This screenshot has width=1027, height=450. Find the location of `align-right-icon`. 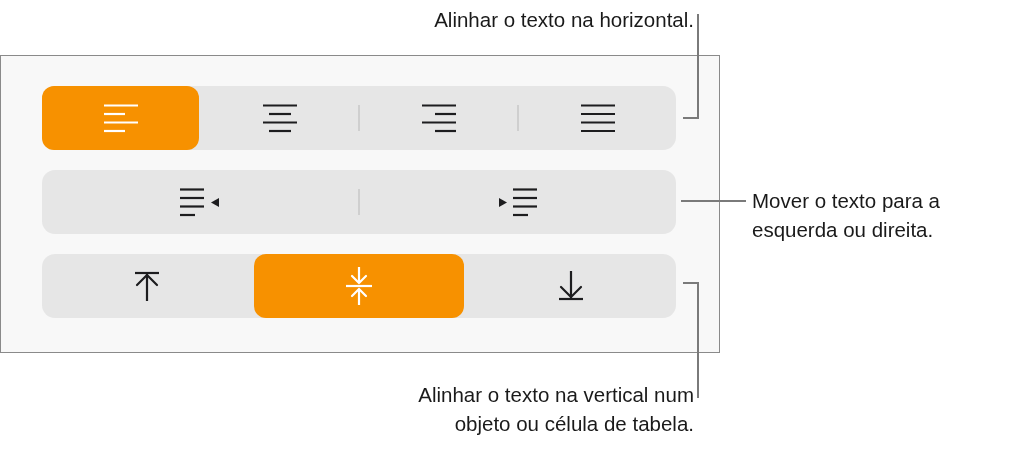

align-right-icon is located at coordinates (438, 118).